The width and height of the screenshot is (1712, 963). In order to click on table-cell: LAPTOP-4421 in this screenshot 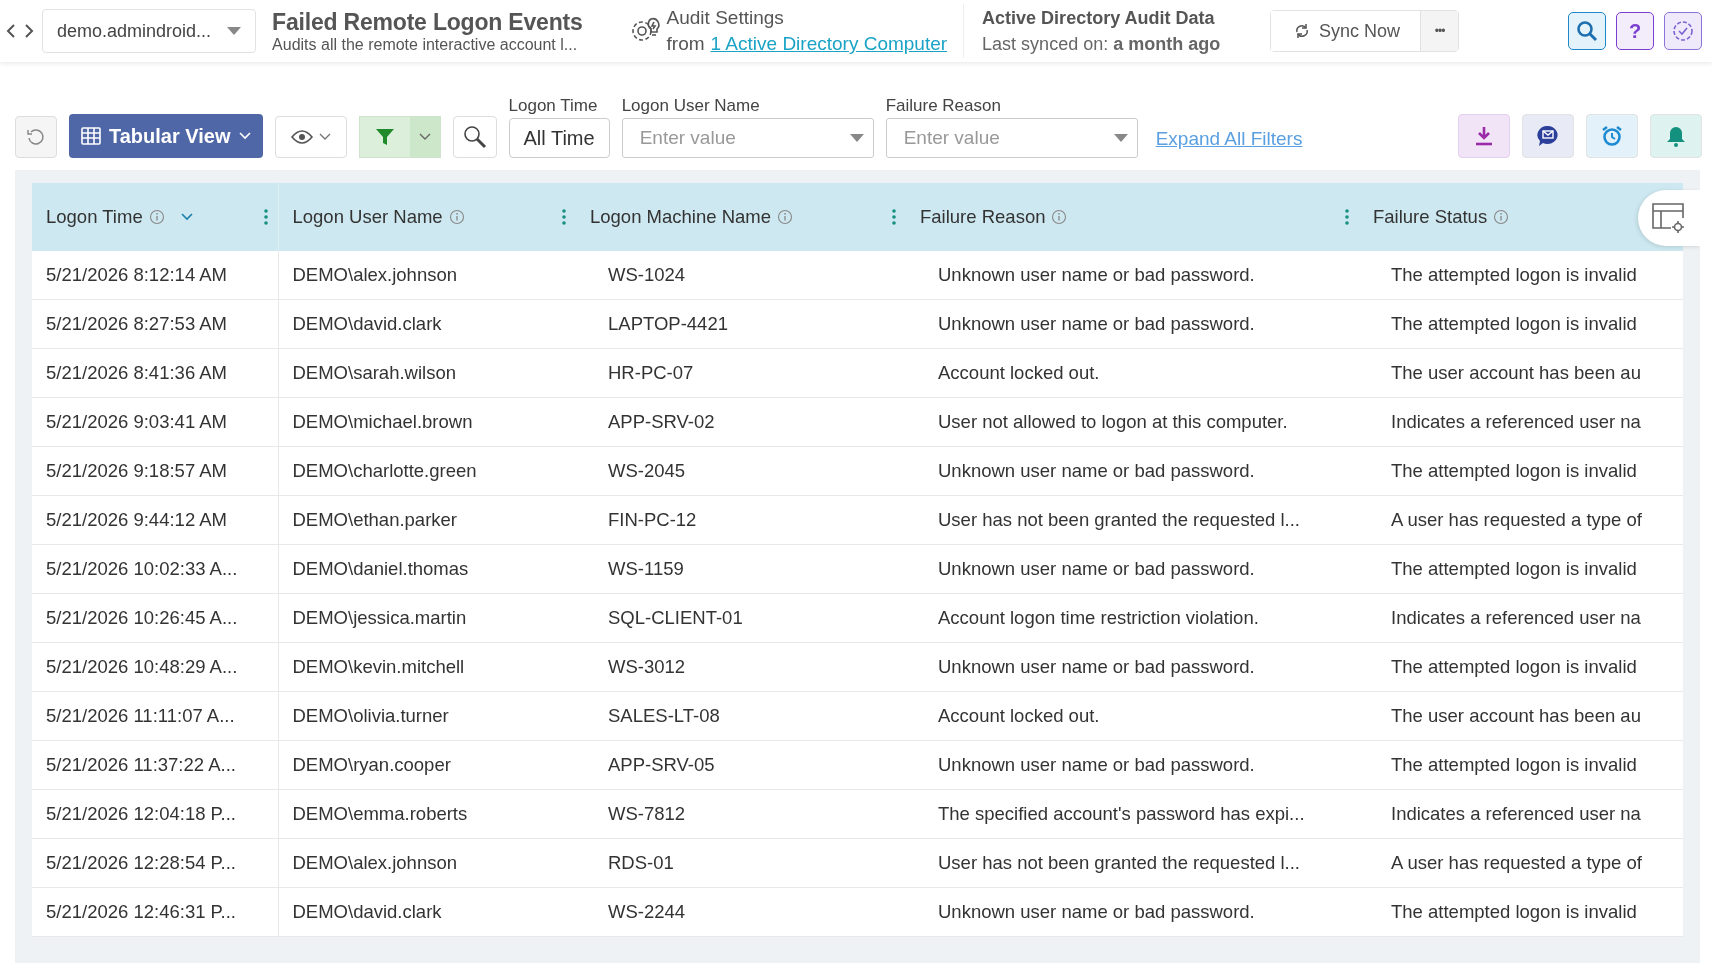, I will do `click(741, 324)`.